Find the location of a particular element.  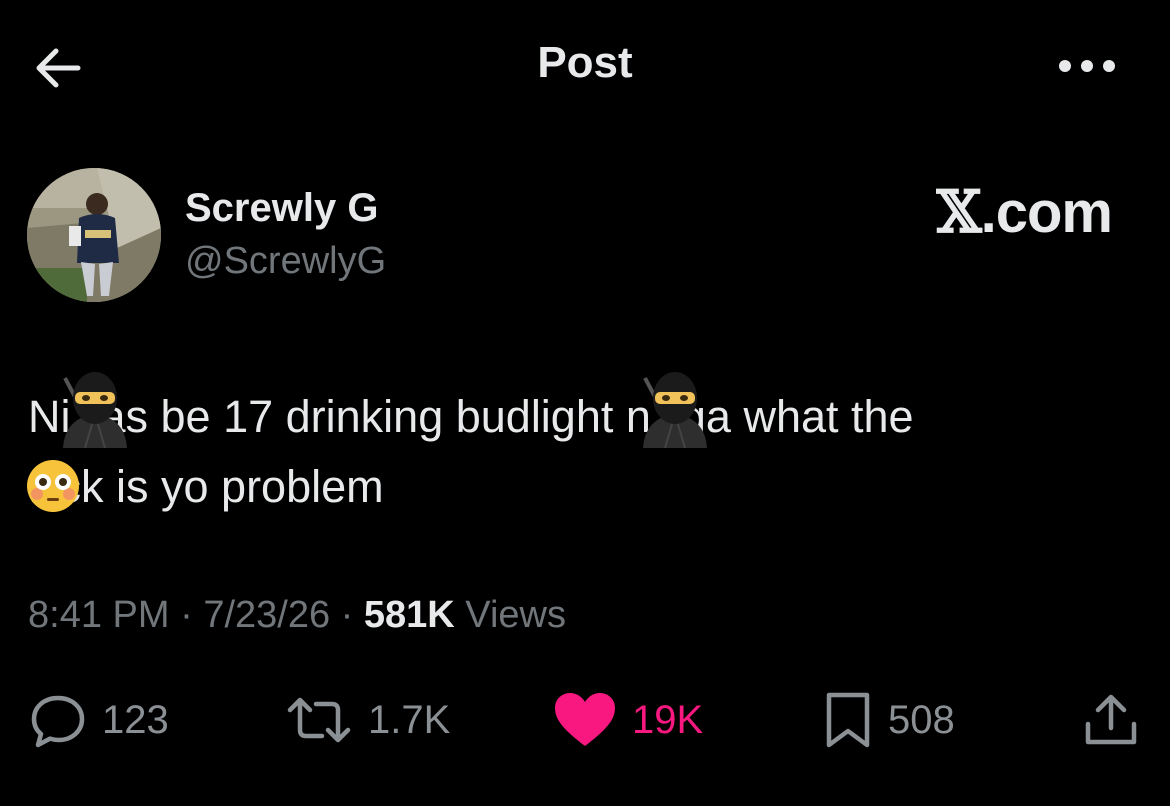

tweet-text-segment: ga what the is located at coordinates (797, 416).